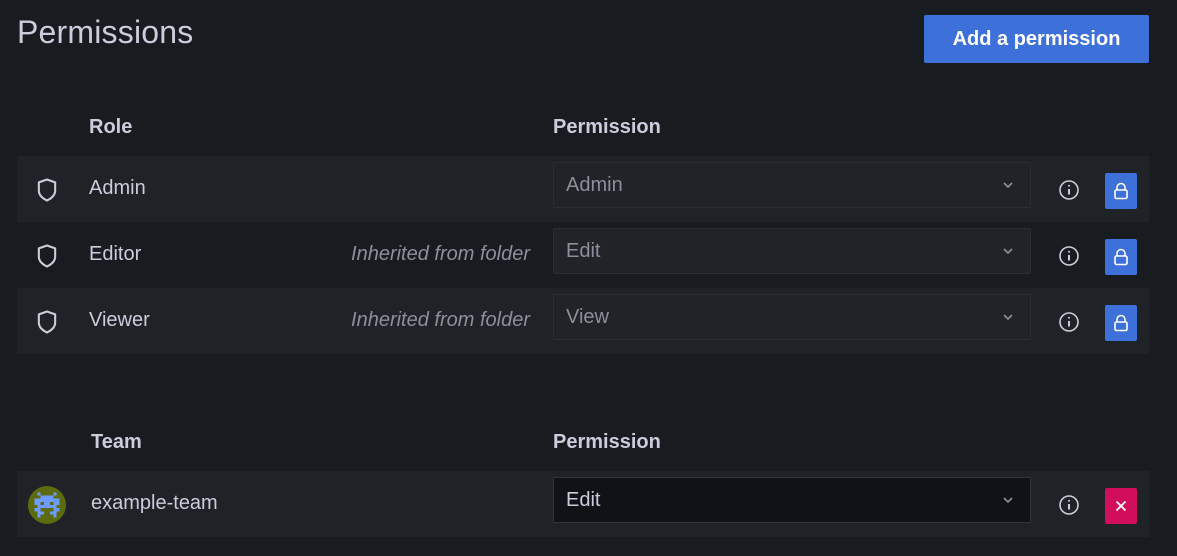 Image resolution: width=1177 pixels, height=556 pixels. I want to click on remove-permission-button, so click(1121, 506).